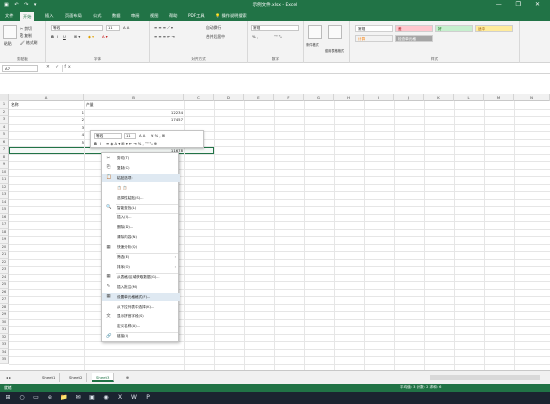 The image size is (550, 404). I want to click on format-as-table-button: 套用表格格式, so click(334, 50).